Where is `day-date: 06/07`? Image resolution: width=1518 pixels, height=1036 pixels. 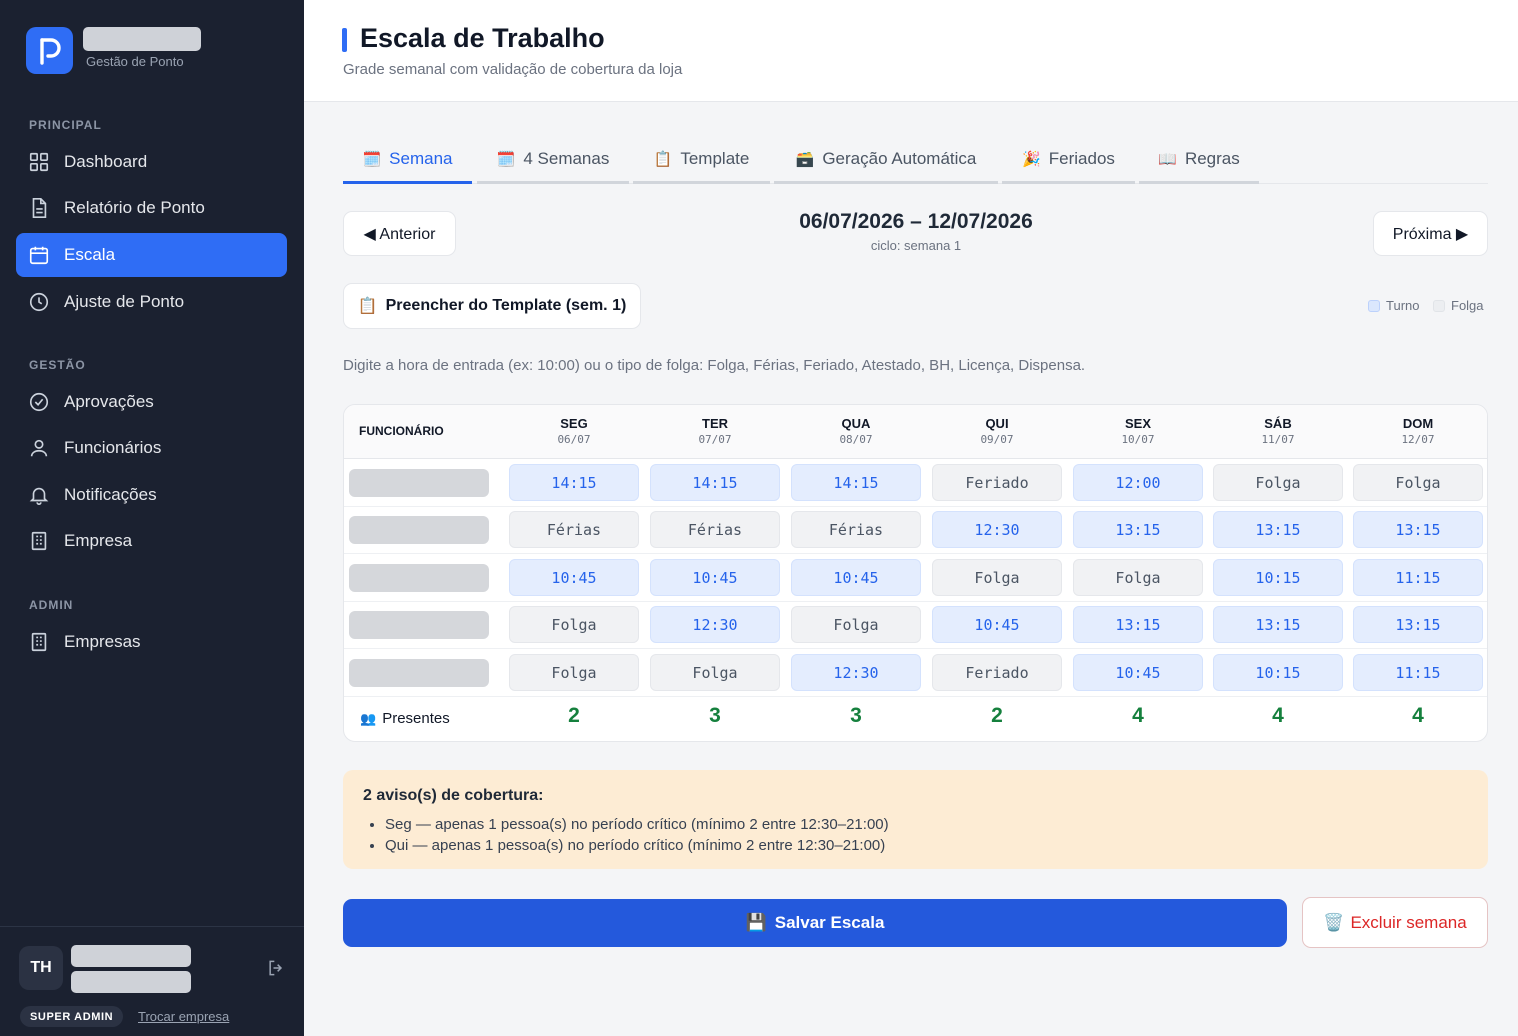
day-date: 06/07 is located at coordinates (574, 439).